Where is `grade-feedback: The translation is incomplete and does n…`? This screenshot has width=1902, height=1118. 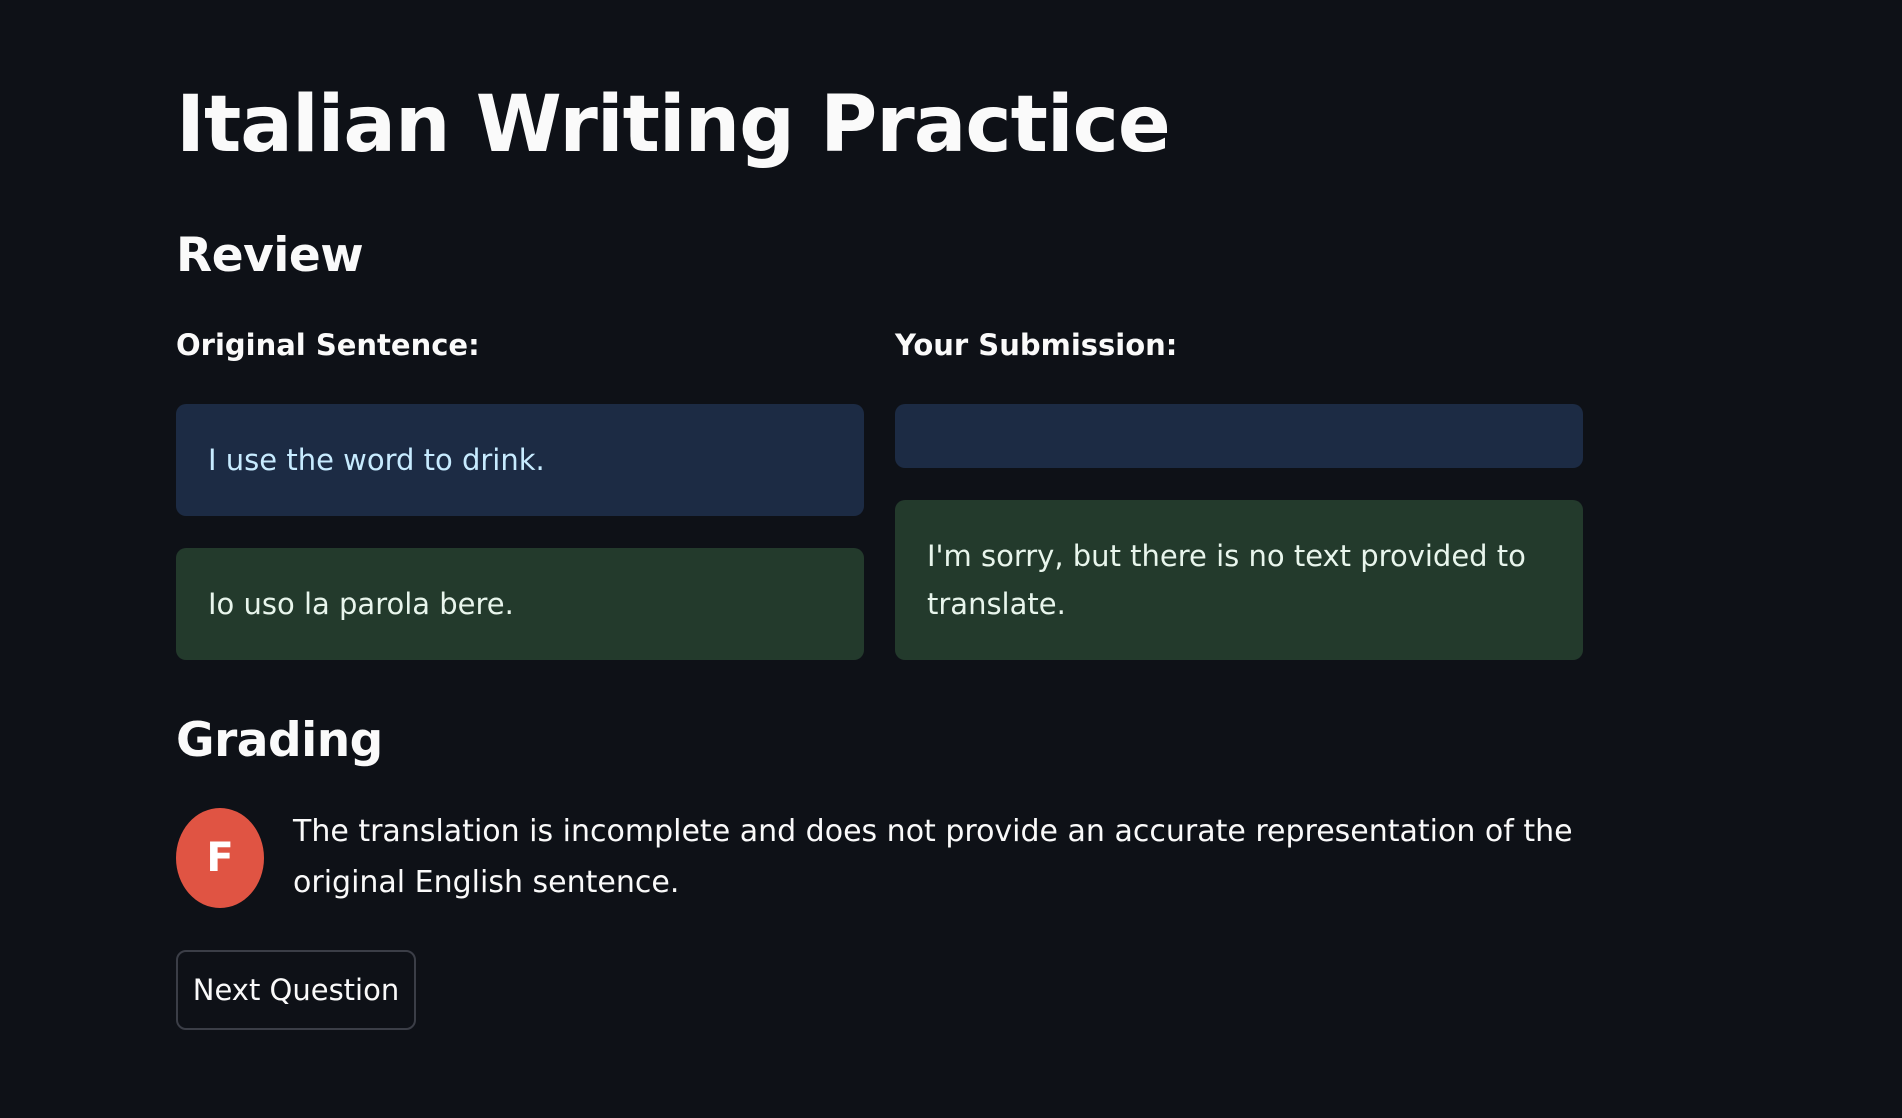 grade-feedback: The translation is incomplete and does n… is located at coordinates (933, 857).